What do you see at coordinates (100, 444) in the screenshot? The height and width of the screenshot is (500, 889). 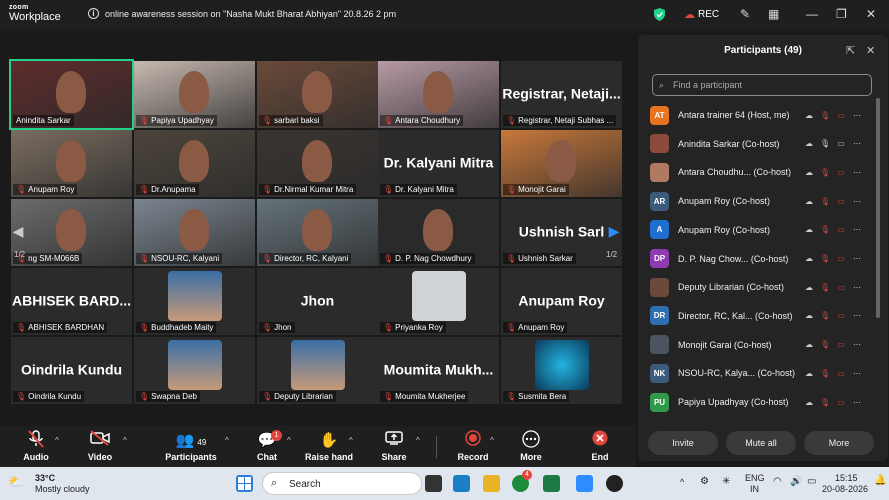 I see `video-button: Video` at bounding box center [100, 444].